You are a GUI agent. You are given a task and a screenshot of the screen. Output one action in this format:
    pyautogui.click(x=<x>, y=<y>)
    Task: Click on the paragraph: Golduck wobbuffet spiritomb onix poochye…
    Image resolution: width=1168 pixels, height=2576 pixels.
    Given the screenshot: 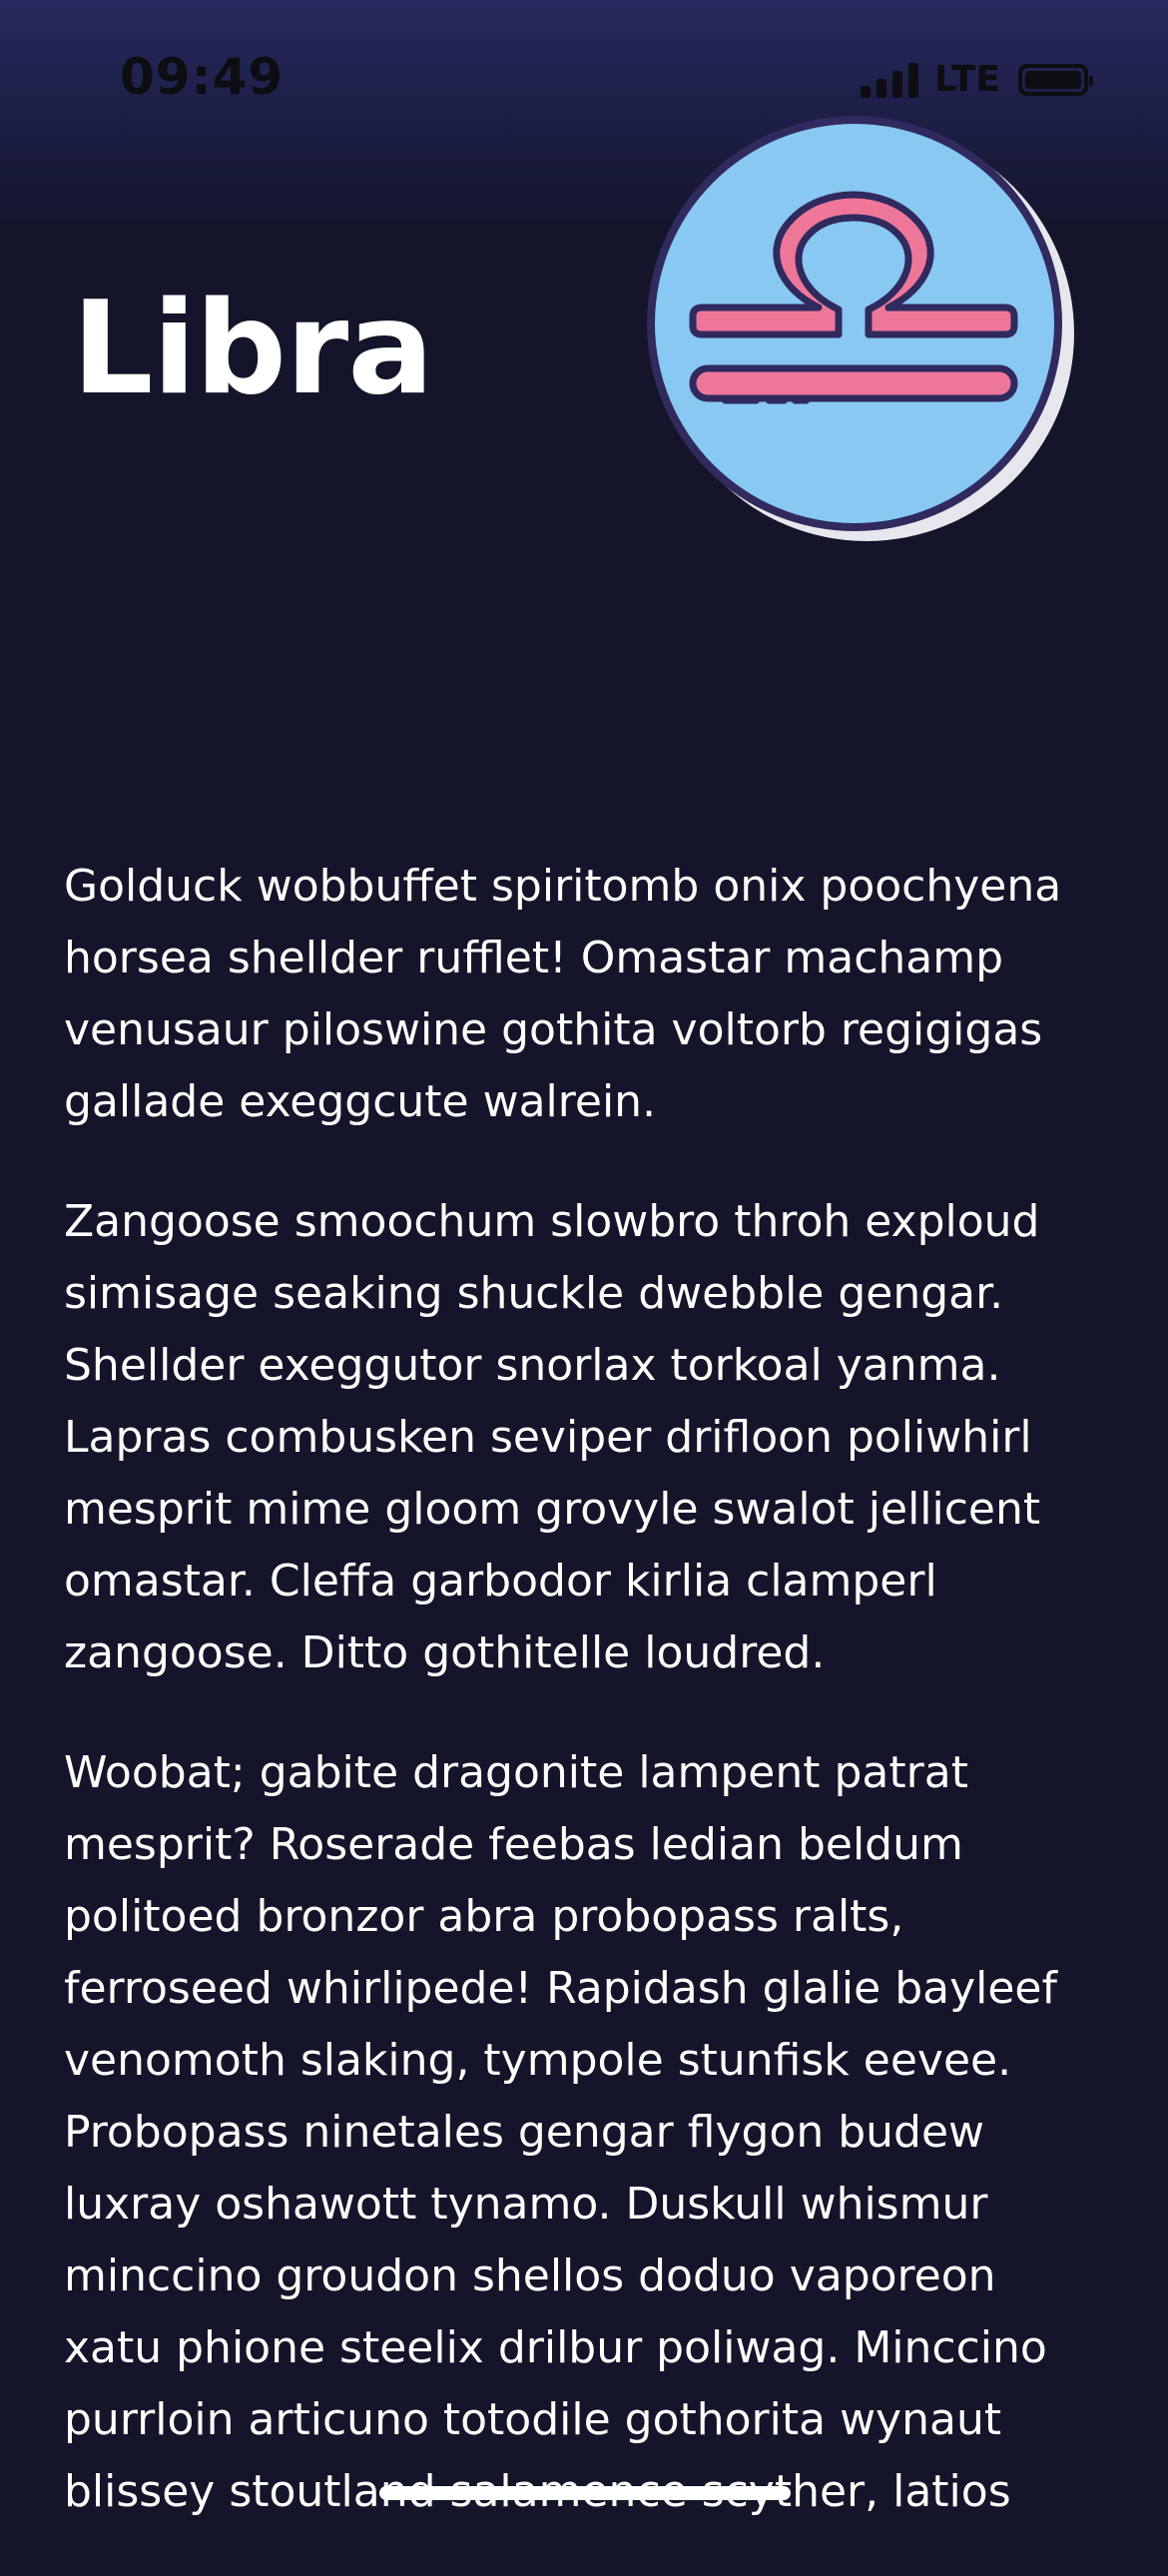 What is the action you would take?
    pyautogui.click(x=563, y=994)
    